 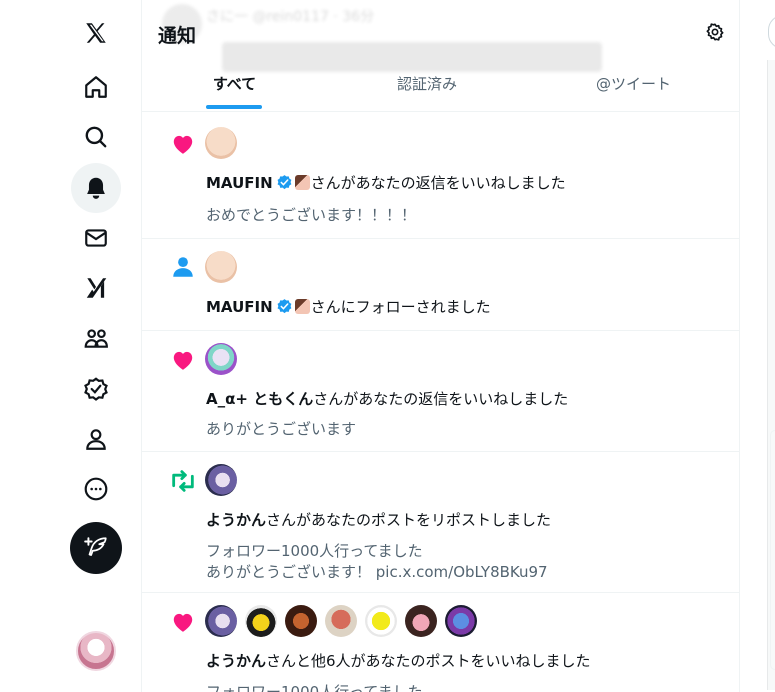 What do you see at coordinates (234, 107) in the screenshot?
I see `active-tab-indicator` at bounding box center [234, 107].